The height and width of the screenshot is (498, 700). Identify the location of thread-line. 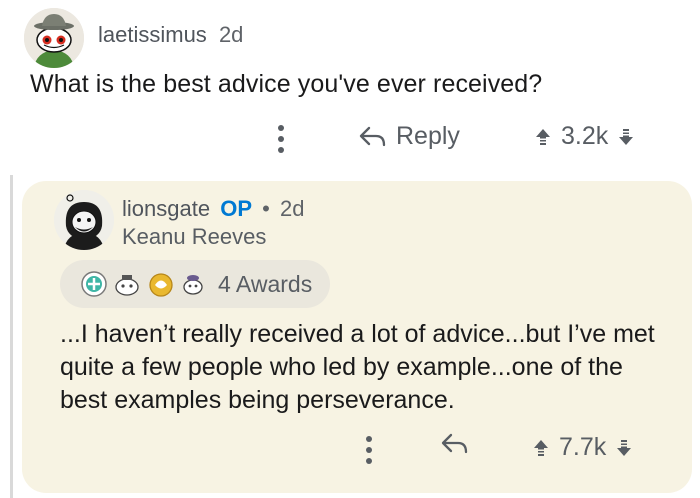
(11, 336).